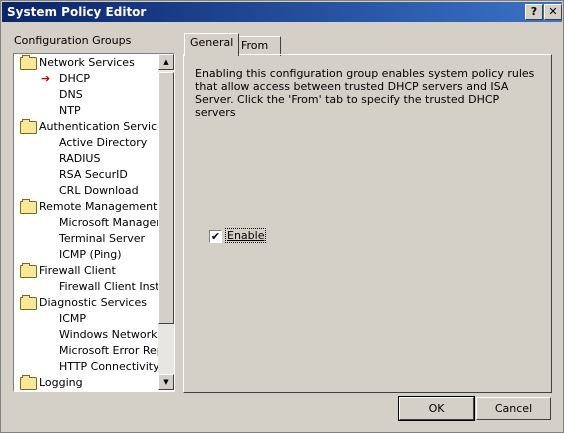 This screenshot has width=564, height=433. I want to click on tree-item-label: ICMP, so click(73, 318).